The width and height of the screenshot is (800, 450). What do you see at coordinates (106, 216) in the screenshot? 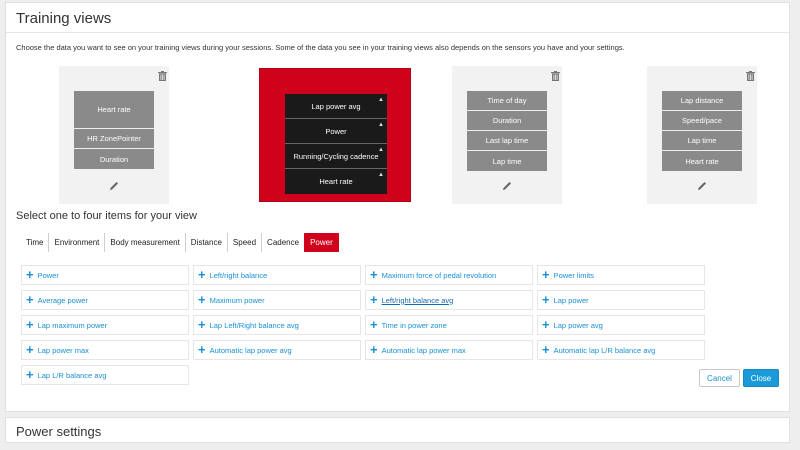
I see `selector-heading: Select one to four items for your view` at bounding box center [106, 216].